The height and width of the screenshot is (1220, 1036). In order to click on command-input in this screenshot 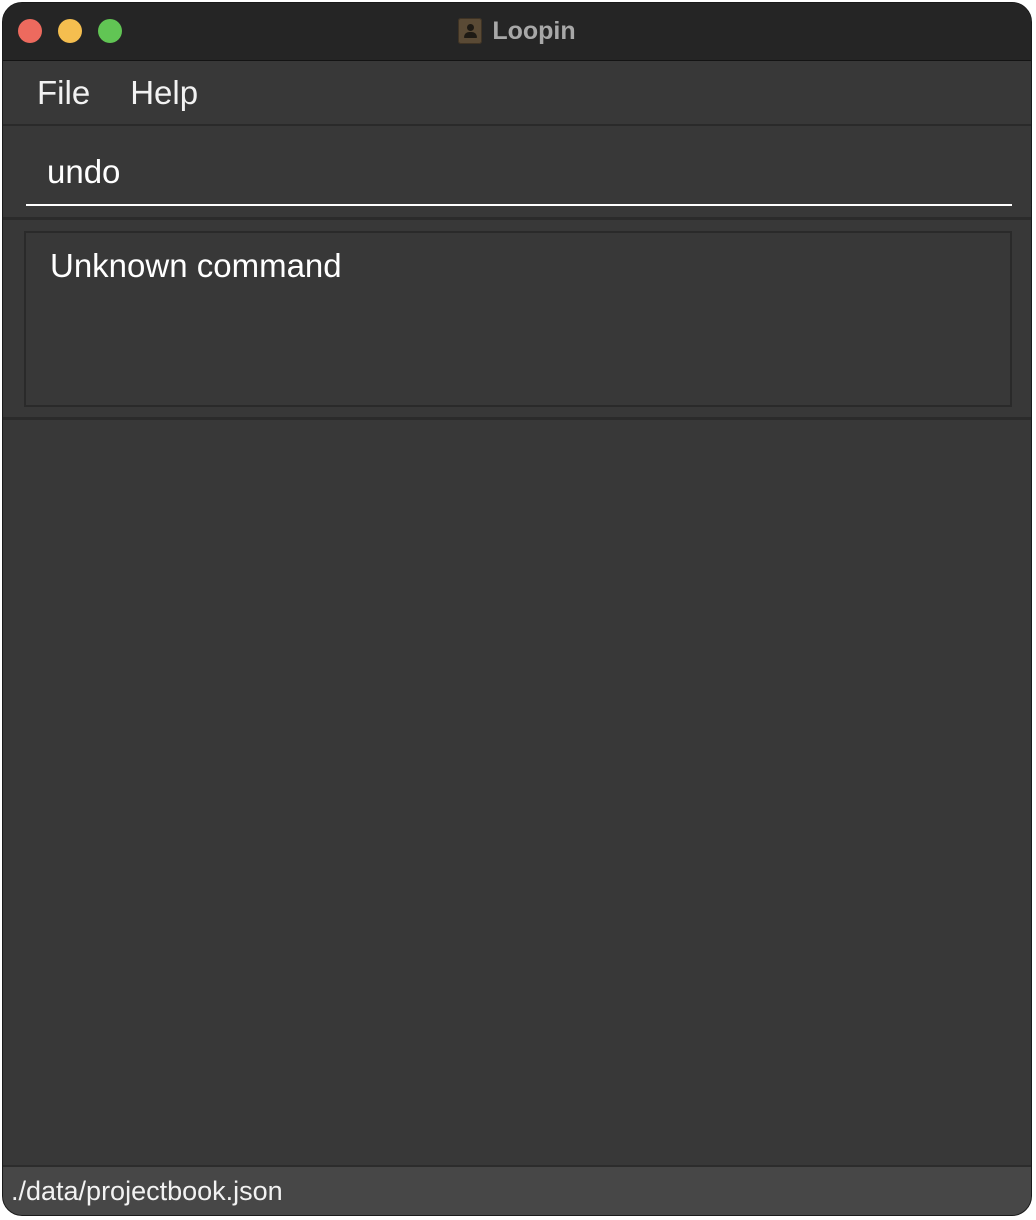, I will do `click(519, 173)`.